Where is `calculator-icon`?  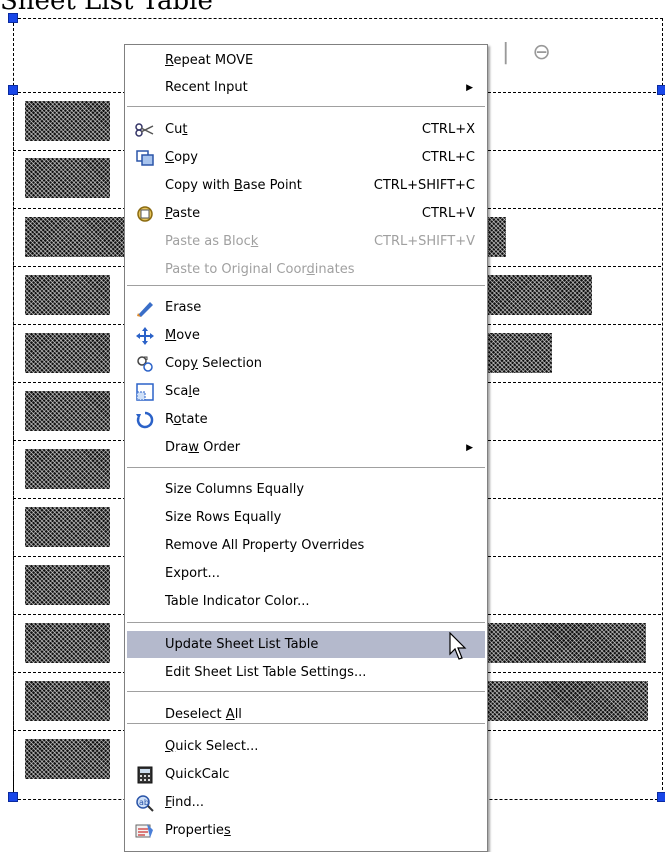
calculator-icon is located at coordinates (145, 775).